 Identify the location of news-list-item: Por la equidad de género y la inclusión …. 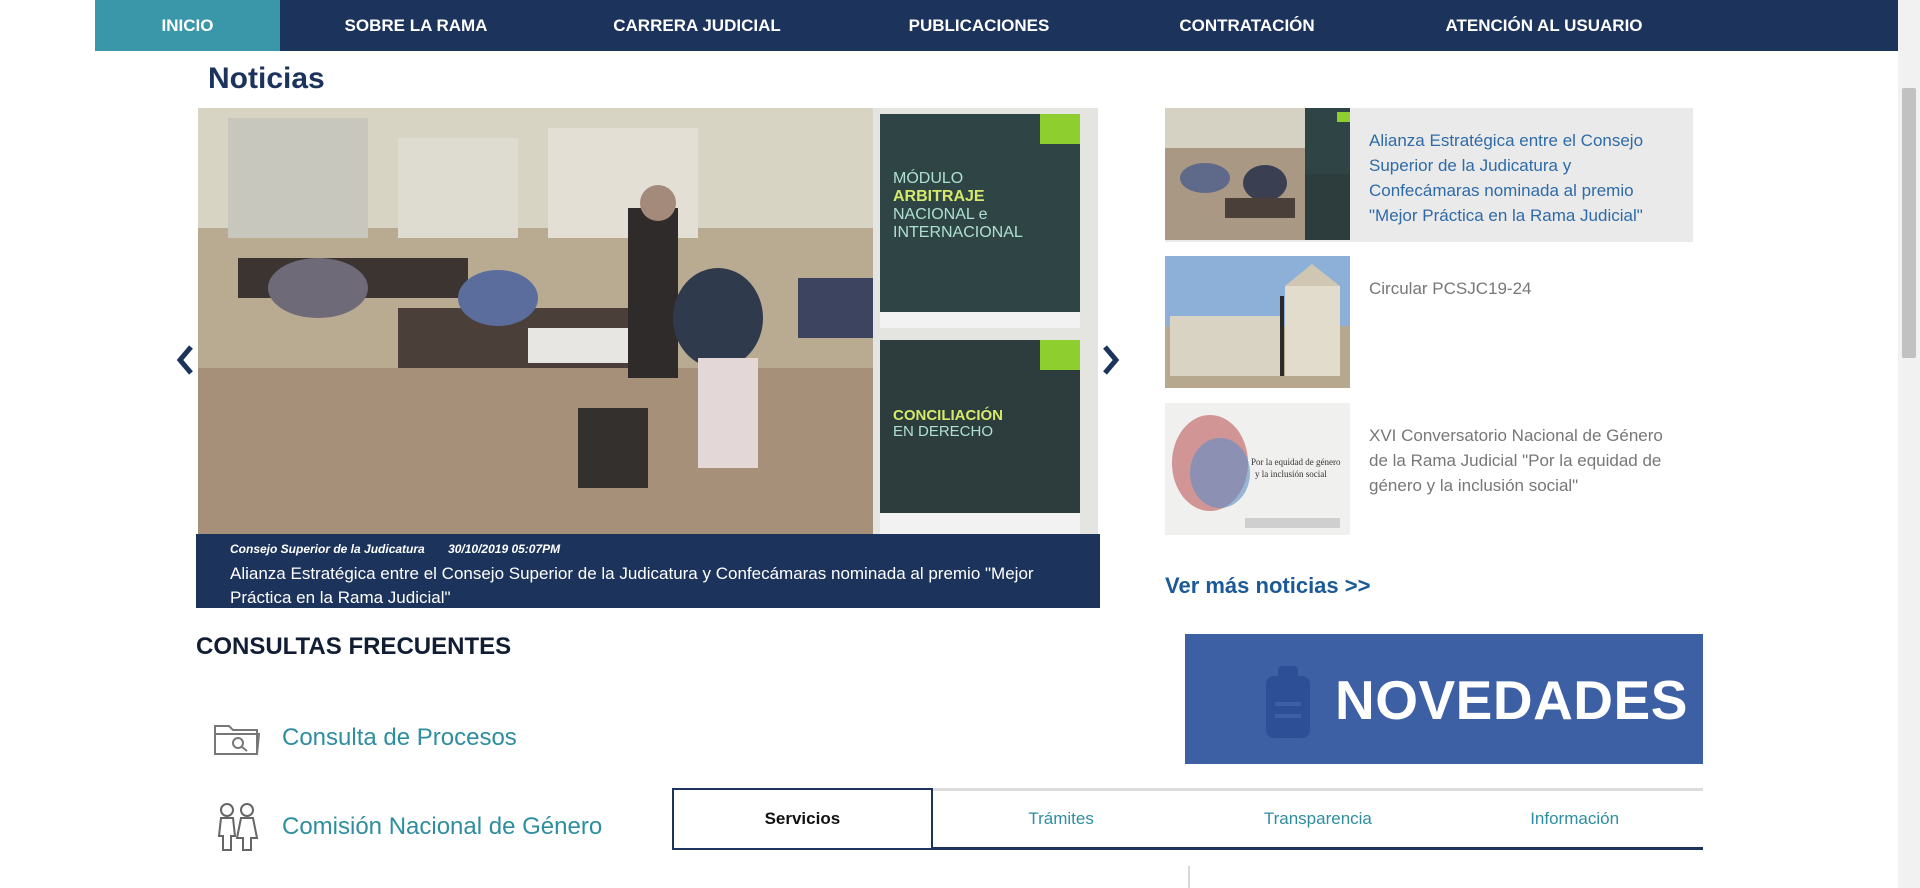
(1429, 469).